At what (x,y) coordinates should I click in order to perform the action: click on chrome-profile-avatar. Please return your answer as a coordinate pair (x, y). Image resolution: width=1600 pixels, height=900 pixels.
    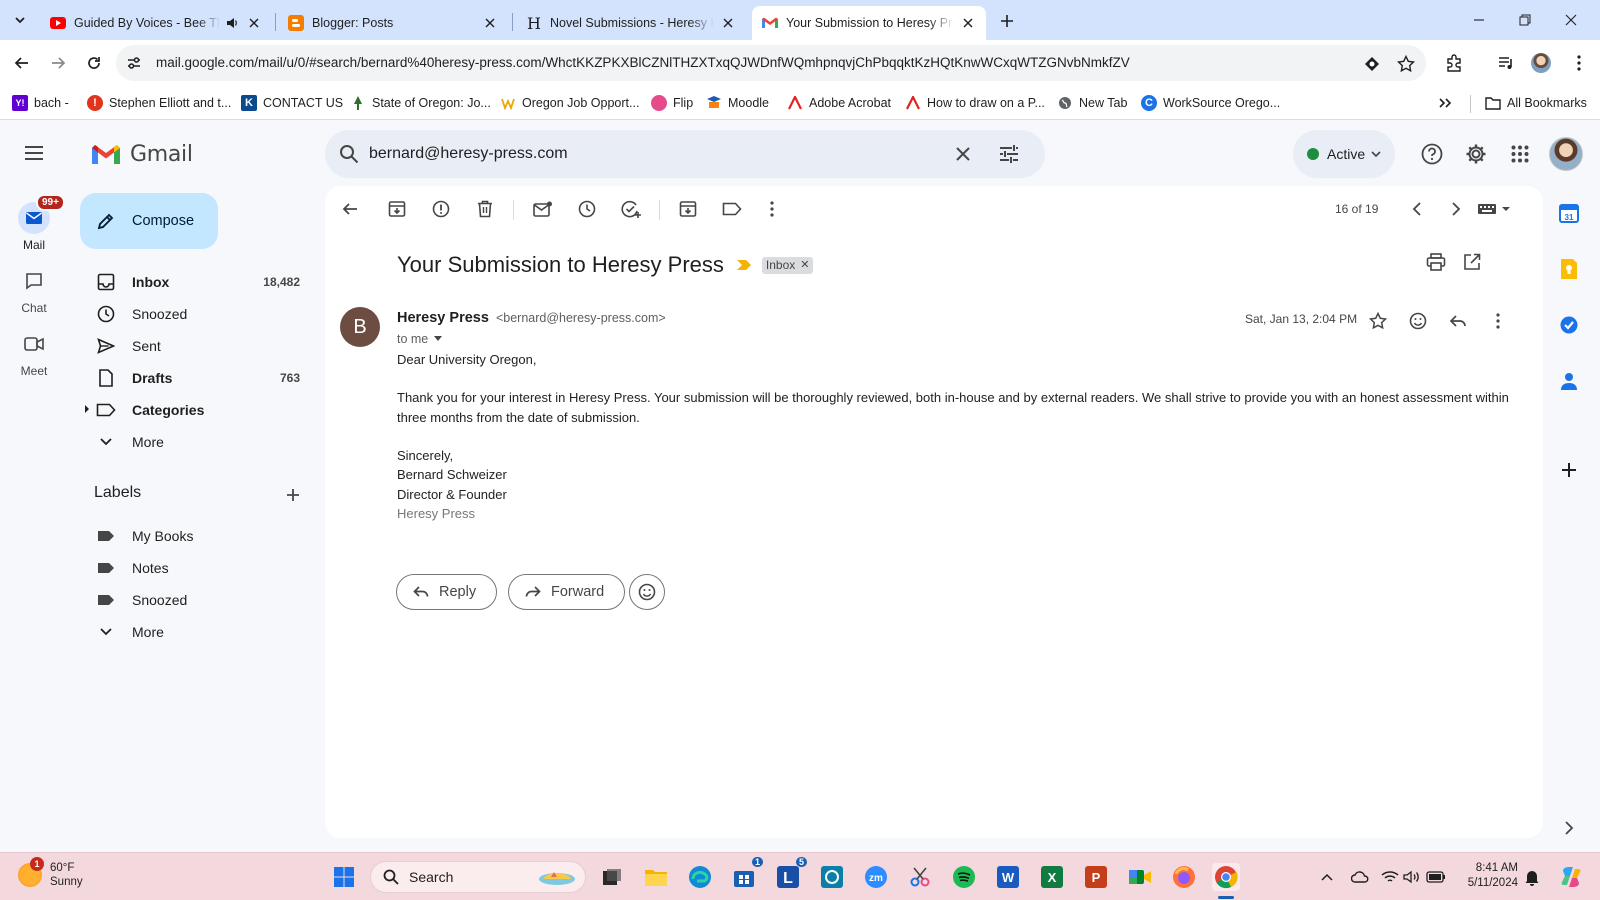
    Looking at the image, I should click on (1541, 63).